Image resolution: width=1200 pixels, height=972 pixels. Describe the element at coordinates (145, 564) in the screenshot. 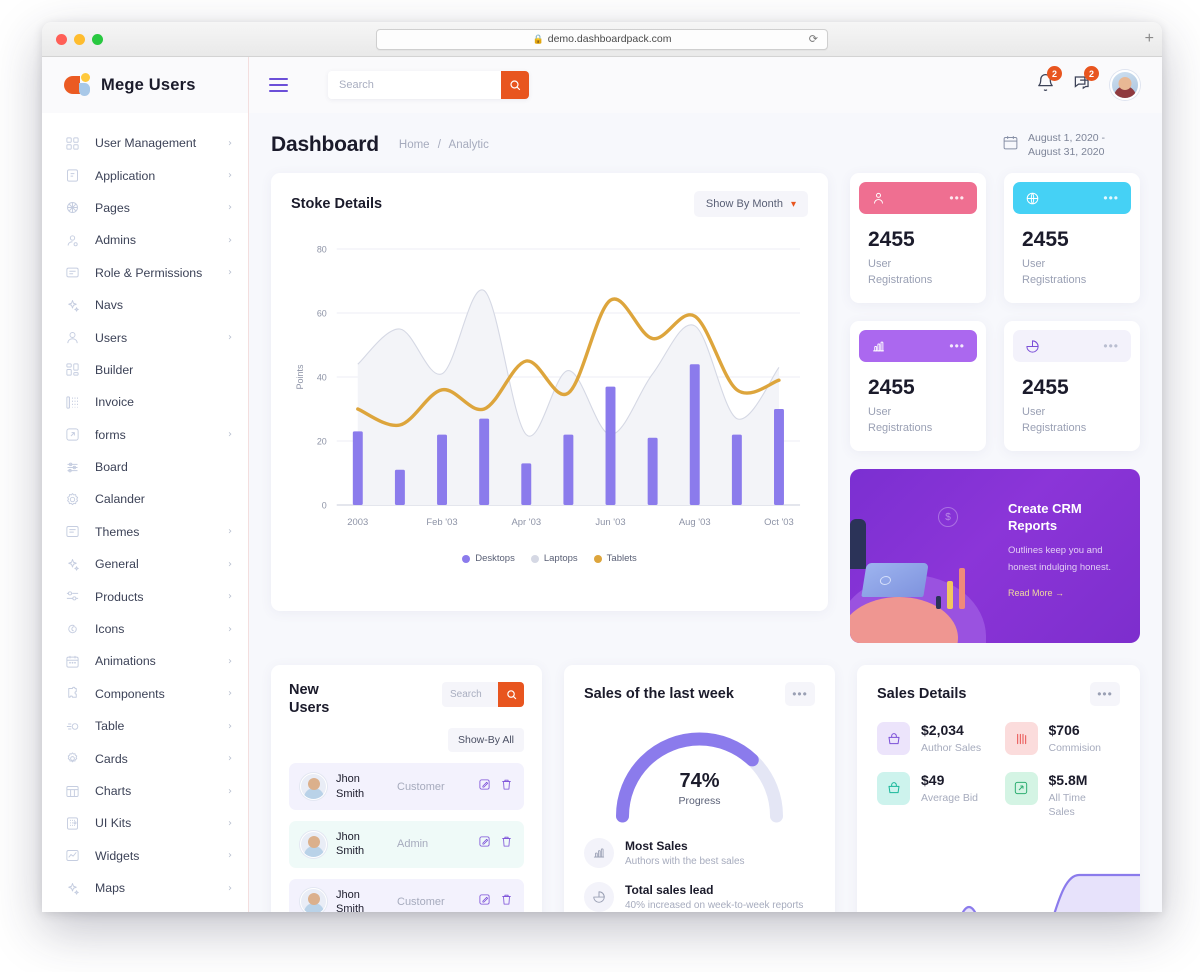

I see `sidebar-item-general: General ›` at that location.